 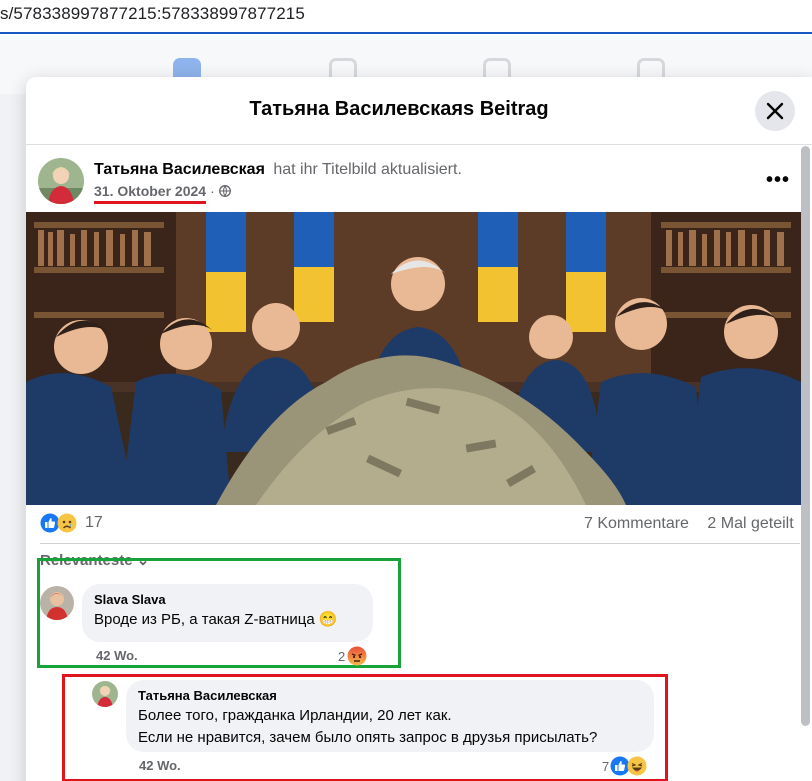 I want to click on more-options-button: •••, so click(x=778, y=180).